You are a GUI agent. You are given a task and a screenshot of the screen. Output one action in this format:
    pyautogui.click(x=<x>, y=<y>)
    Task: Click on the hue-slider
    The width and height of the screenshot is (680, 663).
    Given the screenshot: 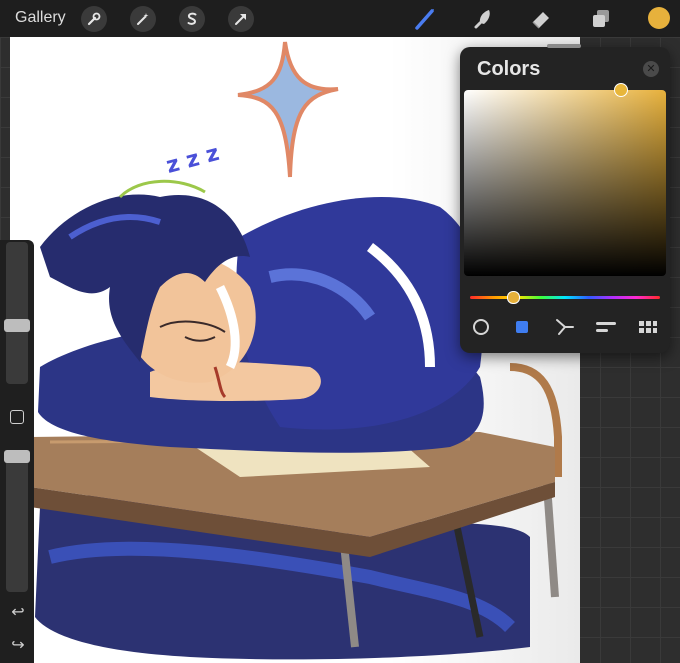 What is the action you would take?
    pyautogui.click(x=565, y=297)
    